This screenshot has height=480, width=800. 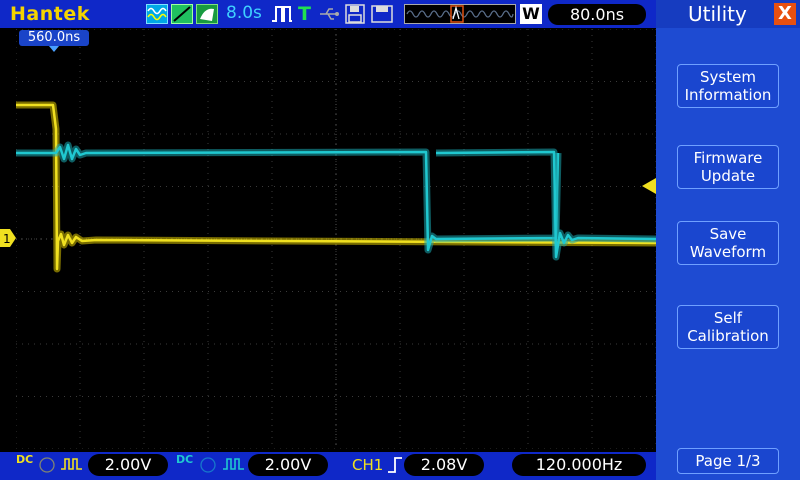 I want to click on close-icon: X, so click(x=785, y=14).